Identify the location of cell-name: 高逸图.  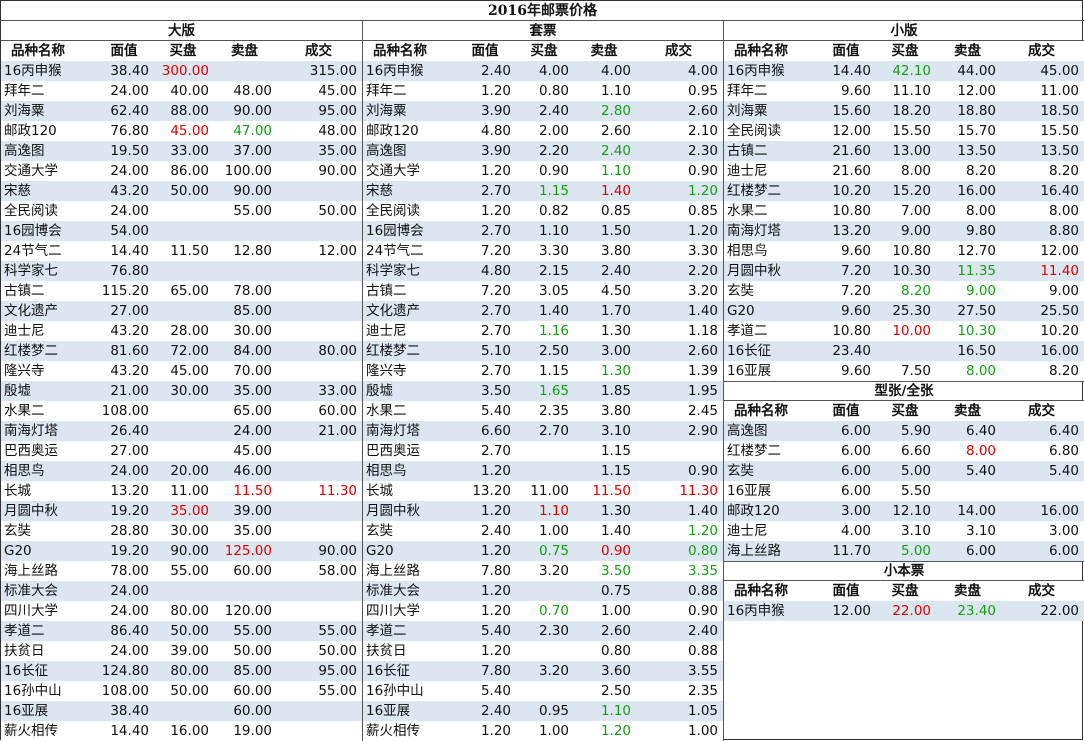
(24, 151).